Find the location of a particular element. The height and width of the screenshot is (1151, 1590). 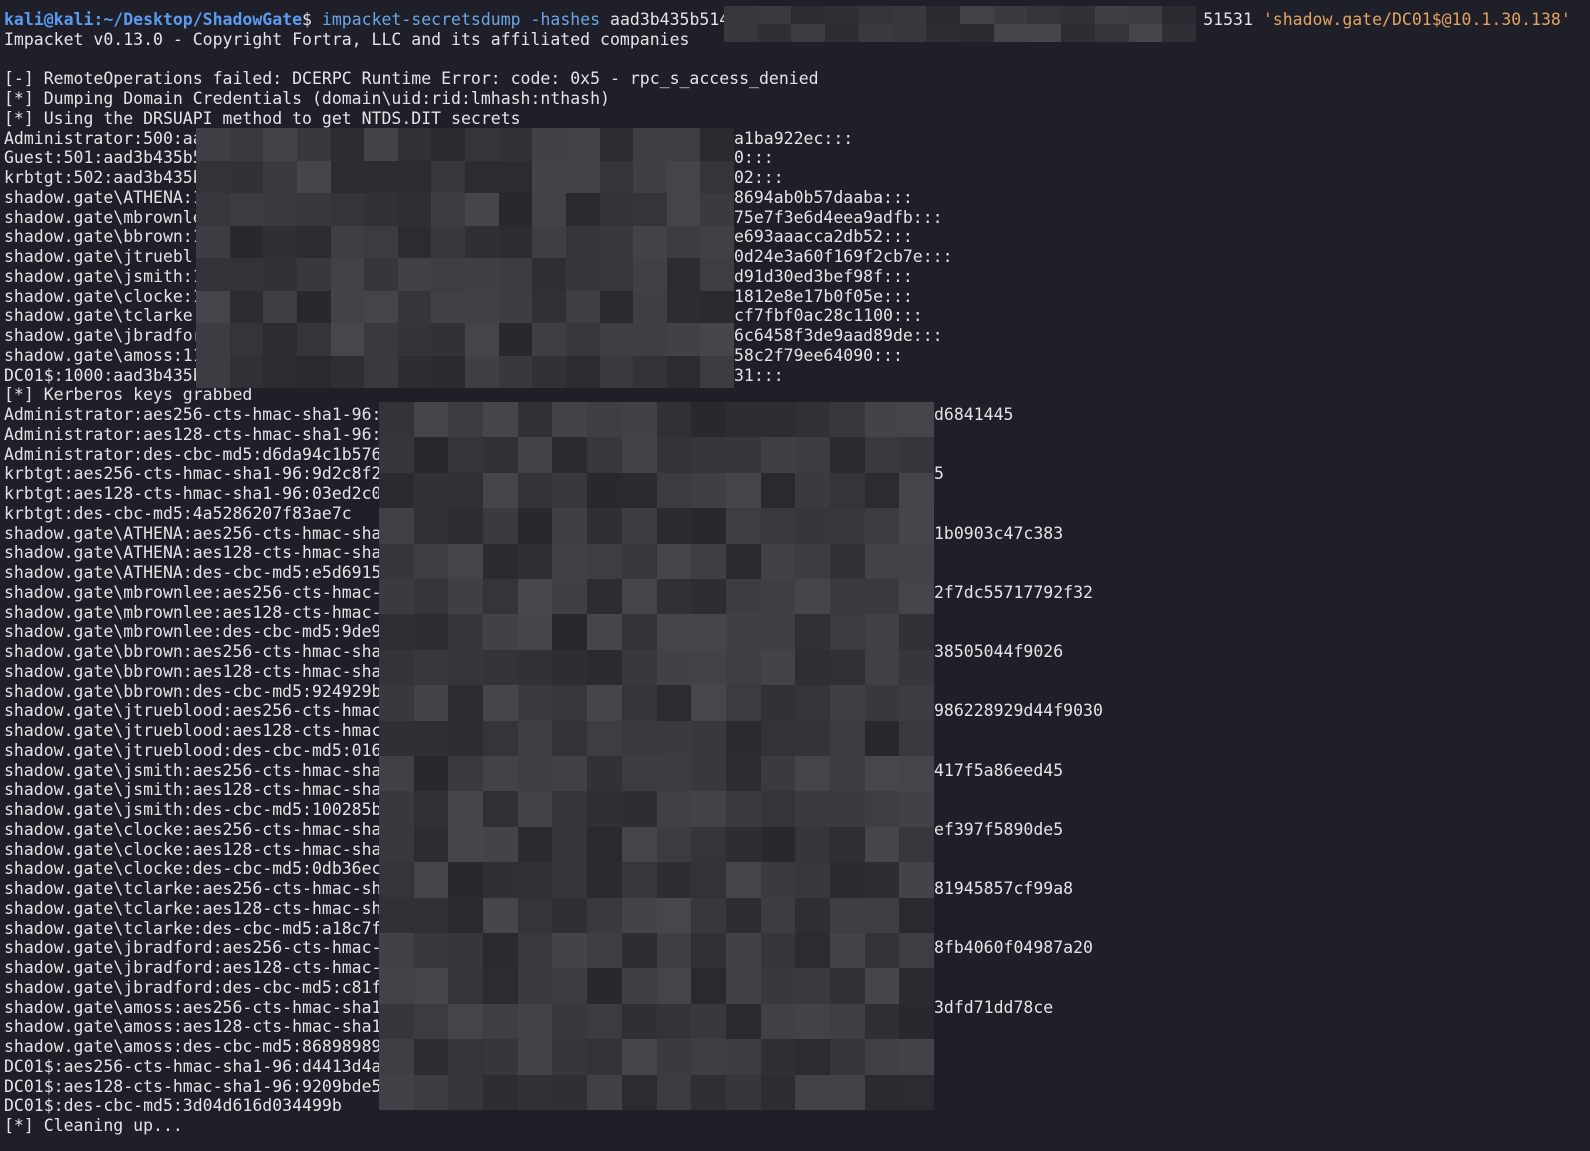

output-line-tail: d91d30ed3bef98f::: is located at coordinates (823, 276).